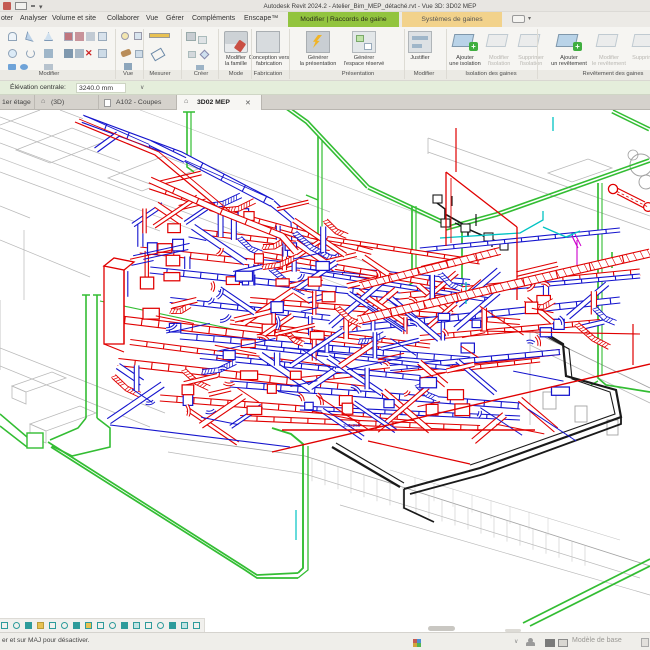 This screenshot has width=650, height=650. What do you see at coordinates (352, 425) in the screenshot?
I see `svg-text: 300x250` at bounding box center [352, 425].